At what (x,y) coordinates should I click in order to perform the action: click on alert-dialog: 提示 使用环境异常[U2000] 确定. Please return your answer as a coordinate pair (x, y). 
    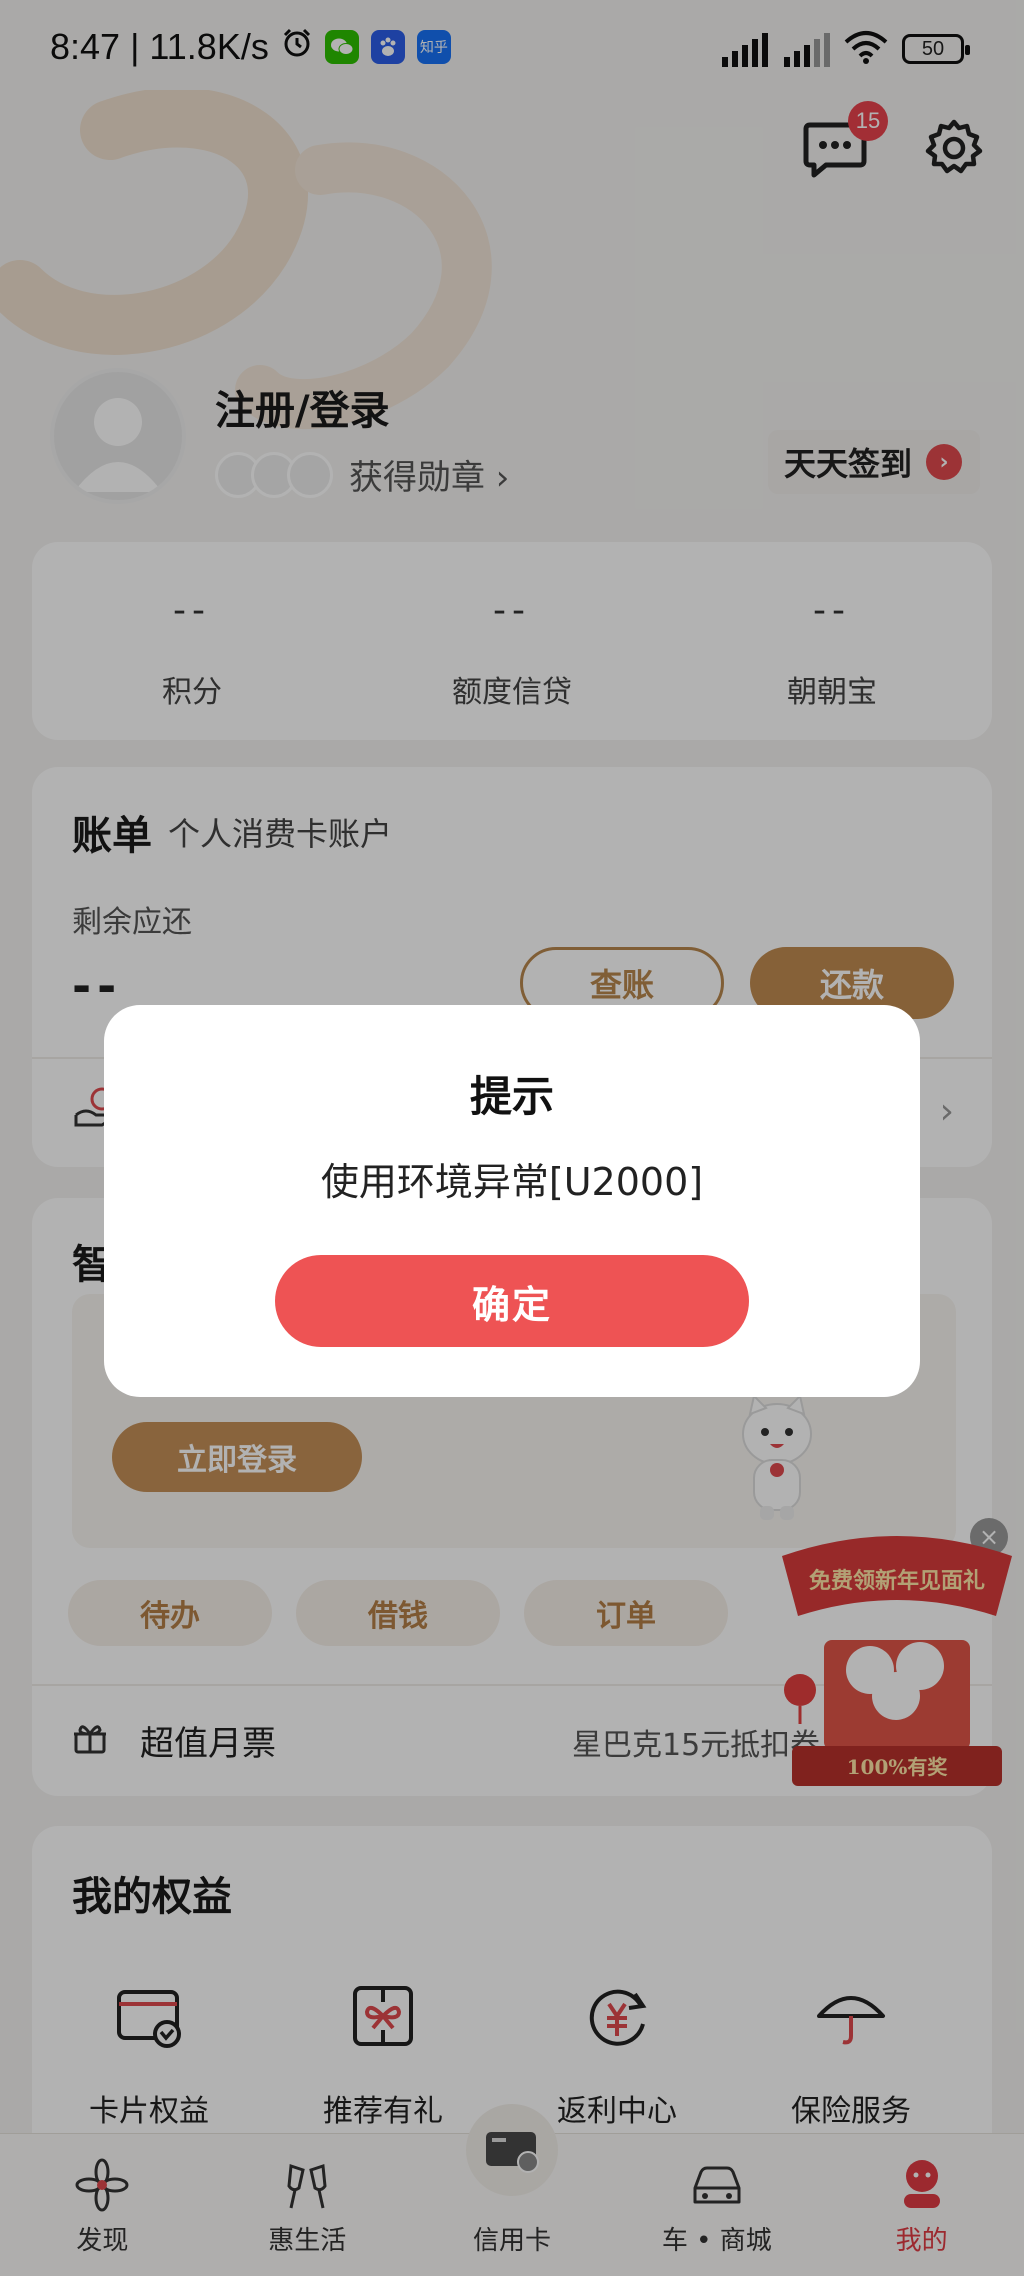
    Looking at the image, I should click on (512, 1201).